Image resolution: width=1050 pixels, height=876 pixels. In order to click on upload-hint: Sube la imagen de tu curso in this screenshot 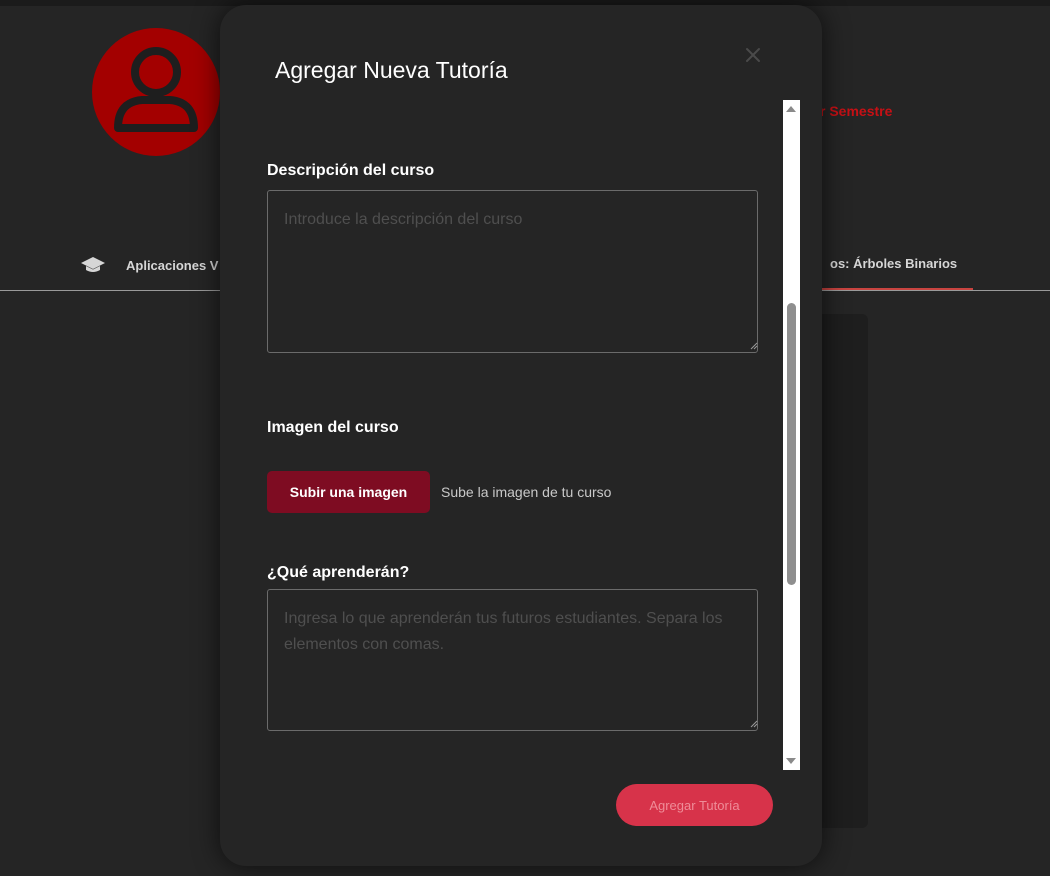, I will do `click(526, 492)`.